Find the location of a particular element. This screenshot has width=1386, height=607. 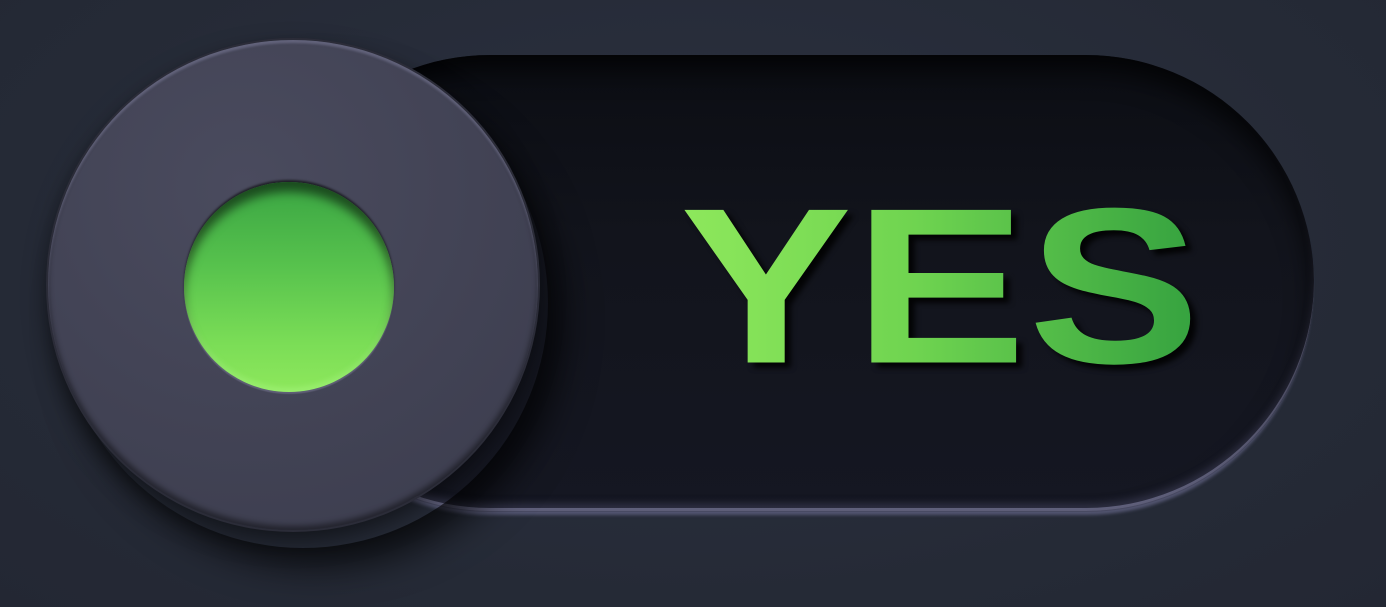

toggle-label: YES is located at coordinates (940, 286).